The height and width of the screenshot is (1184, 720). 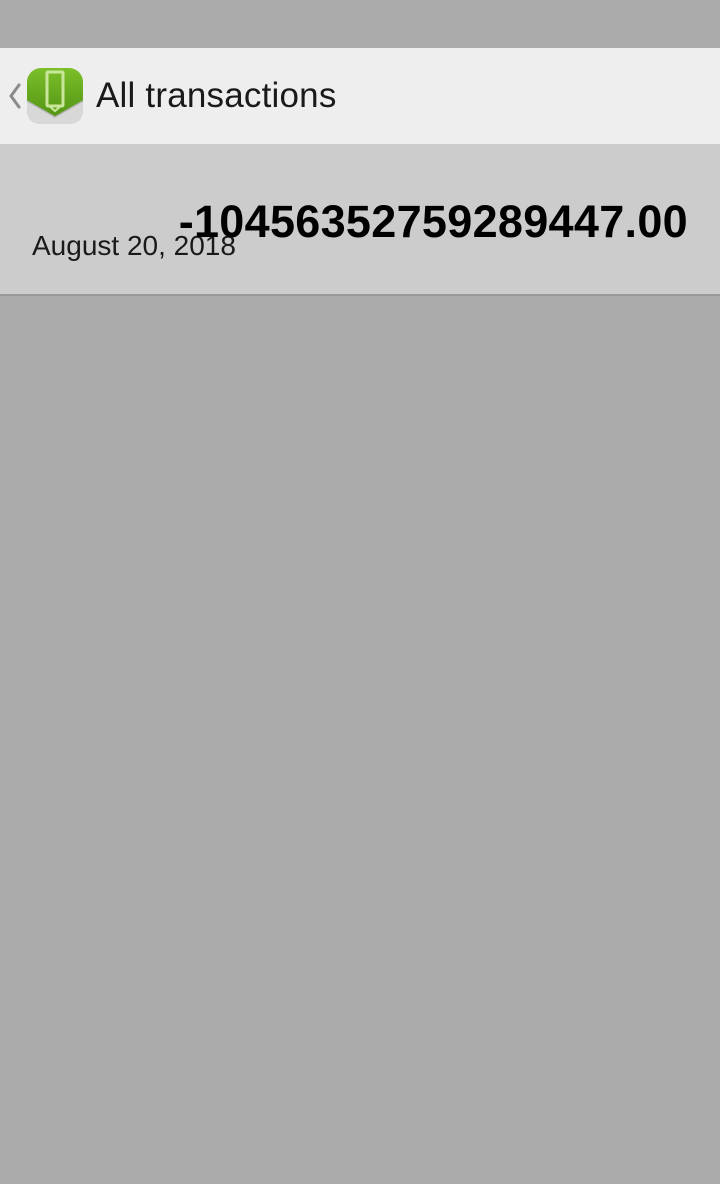 I want to click on transaction-list: August 20, 2018 -10456352759289447.00, so click(x=360, y=220).